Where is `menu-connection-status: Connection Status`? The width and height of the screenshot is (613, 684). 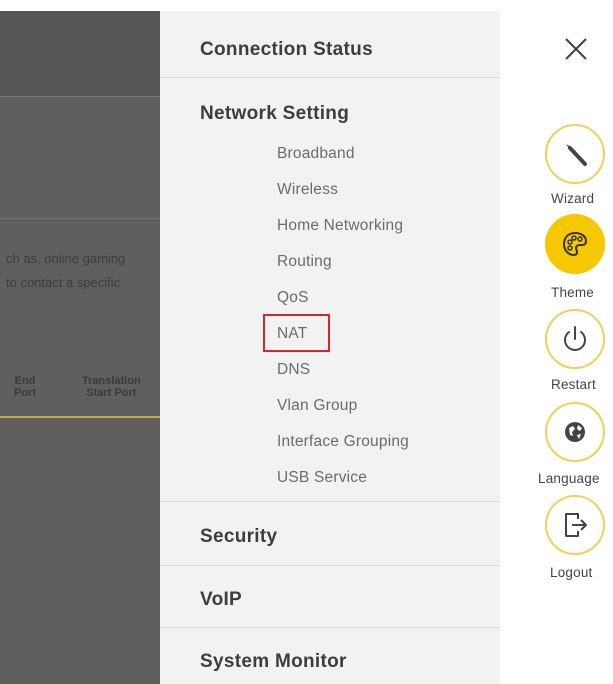 menu-connection-status: Connection Status is located at coordinates (286, 50).